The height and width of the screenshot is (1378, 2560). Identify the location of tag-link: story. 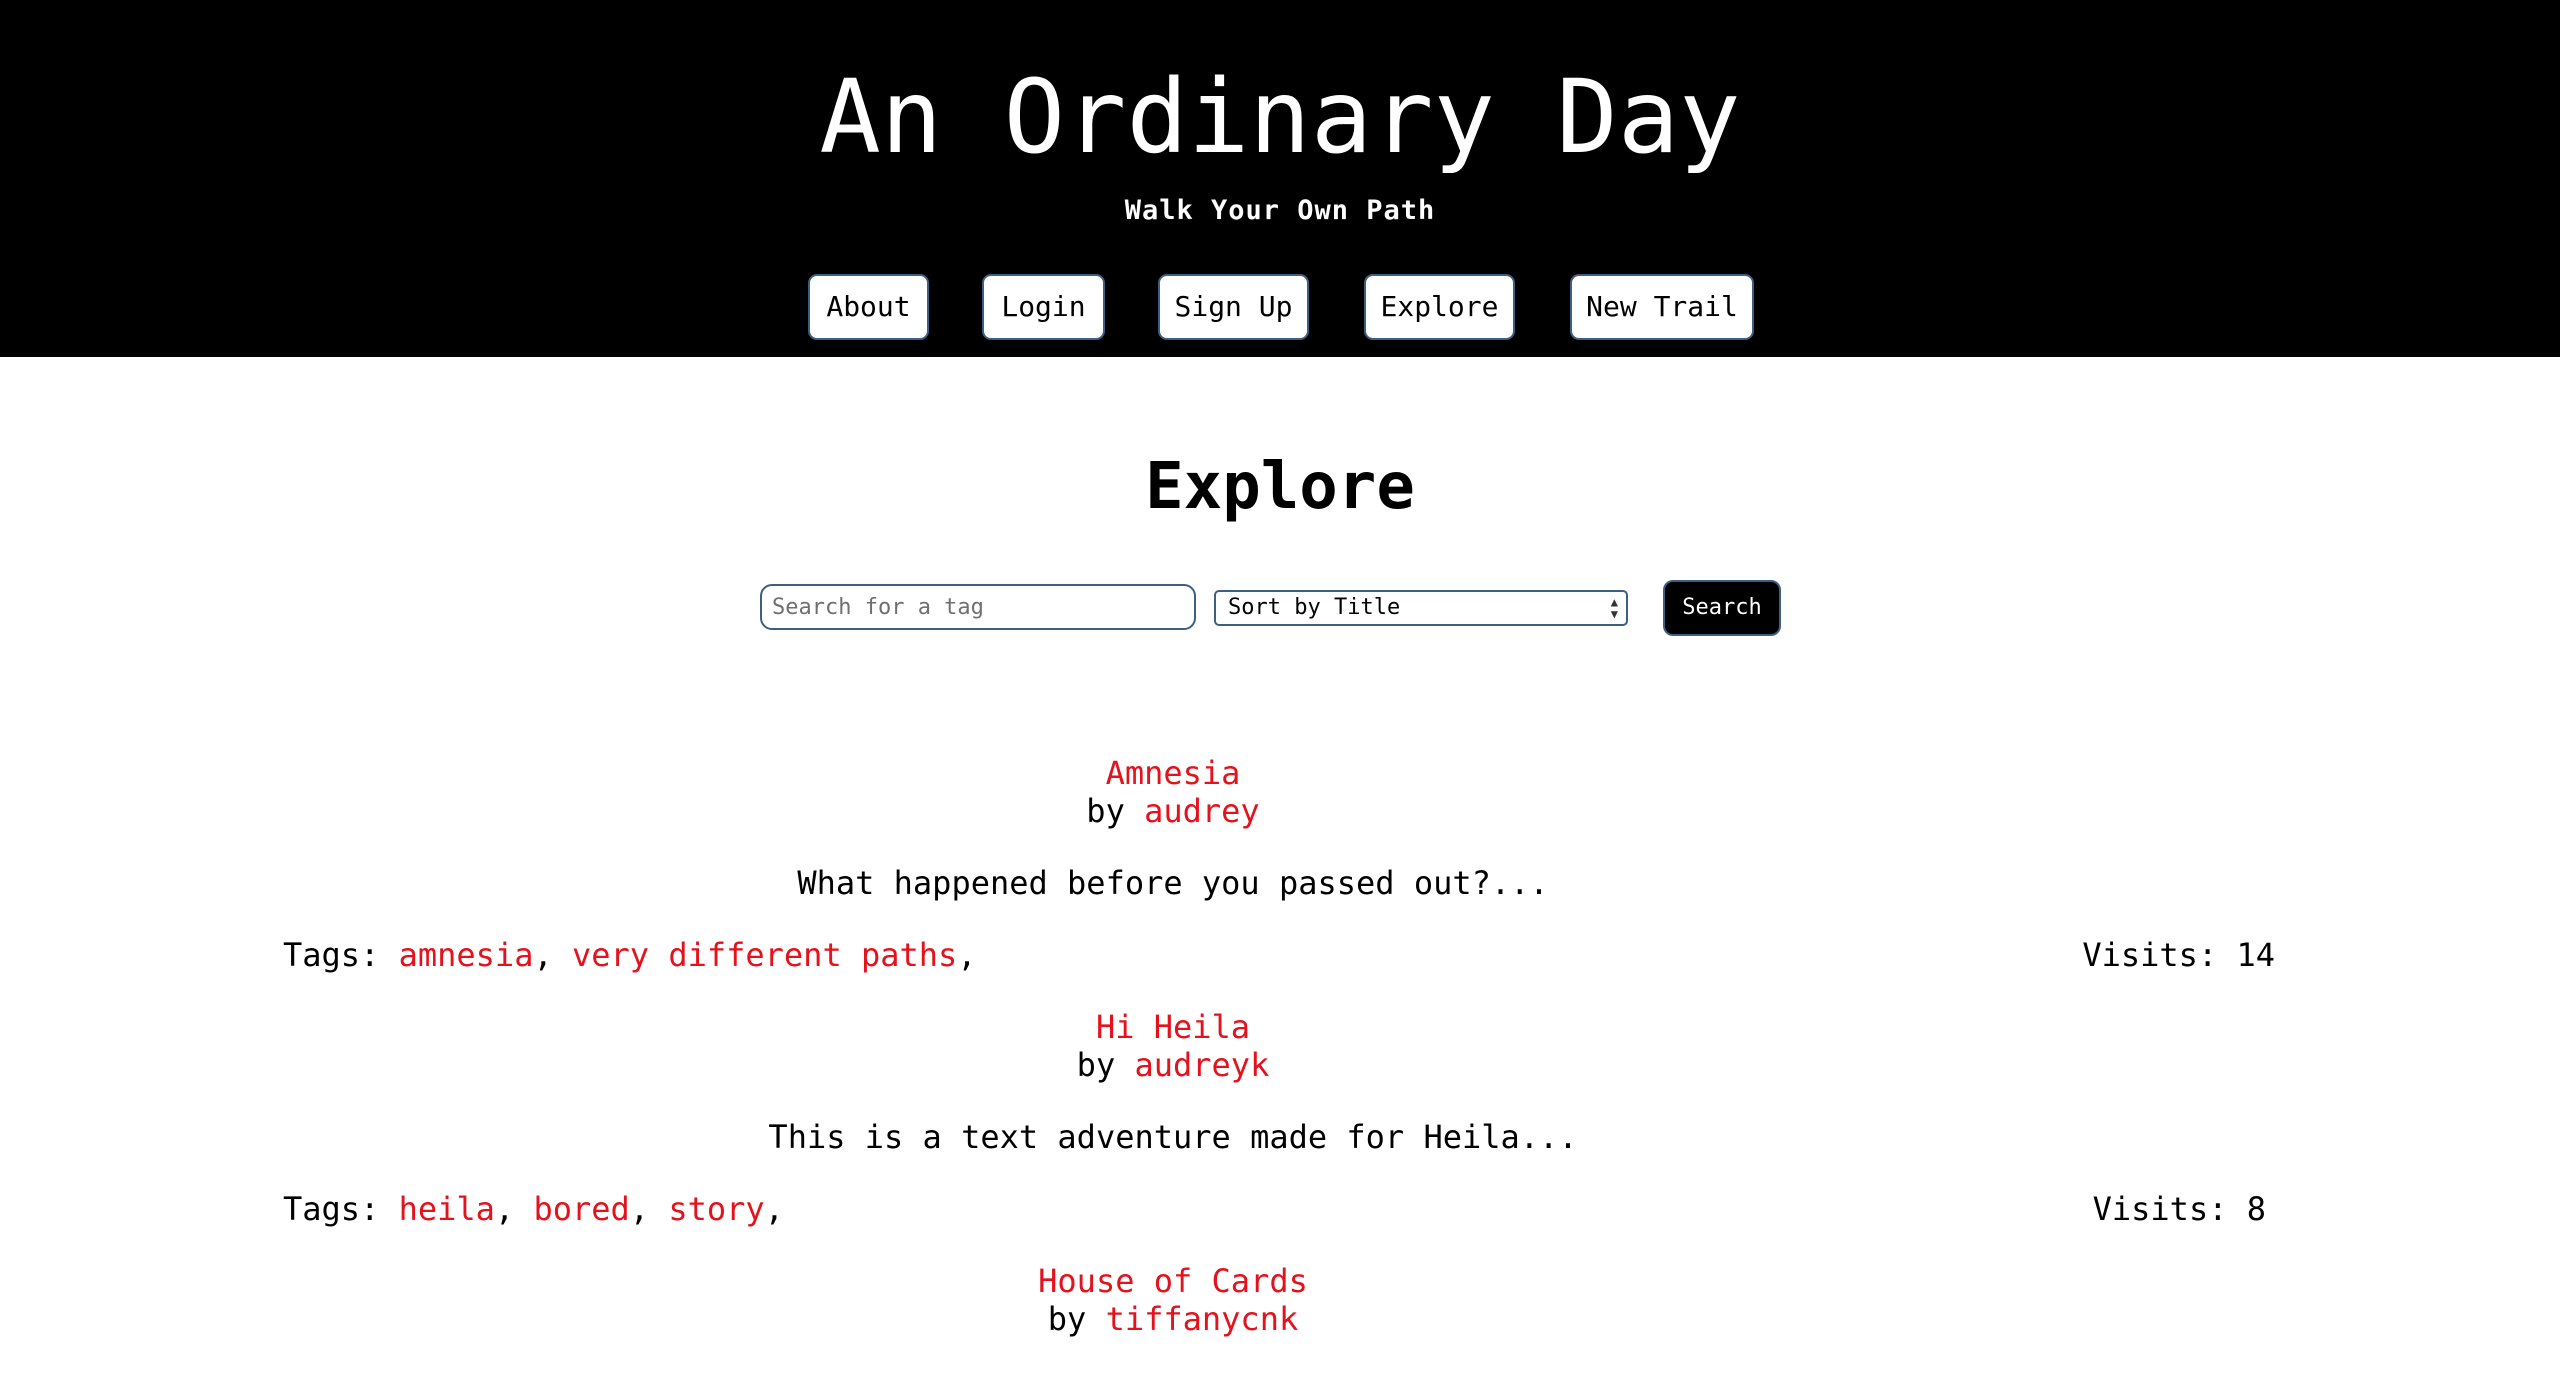
(716, 1209).